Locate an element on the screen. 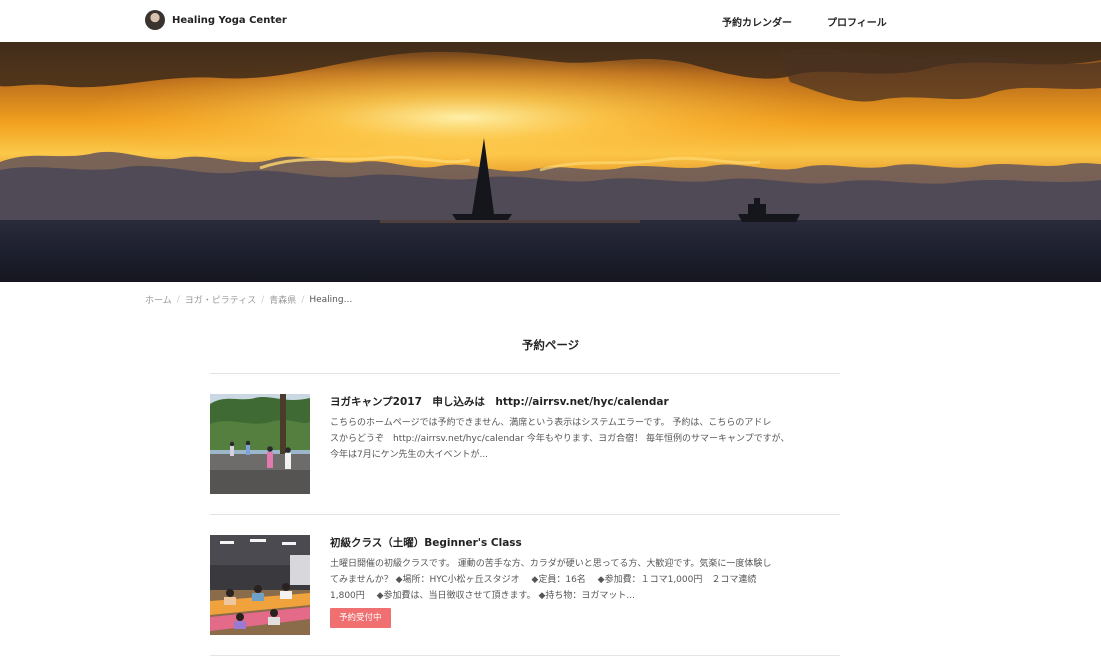 This screenshot has height=661, width=1101. yoga-studio-photo is located at coordinates (260, 585).